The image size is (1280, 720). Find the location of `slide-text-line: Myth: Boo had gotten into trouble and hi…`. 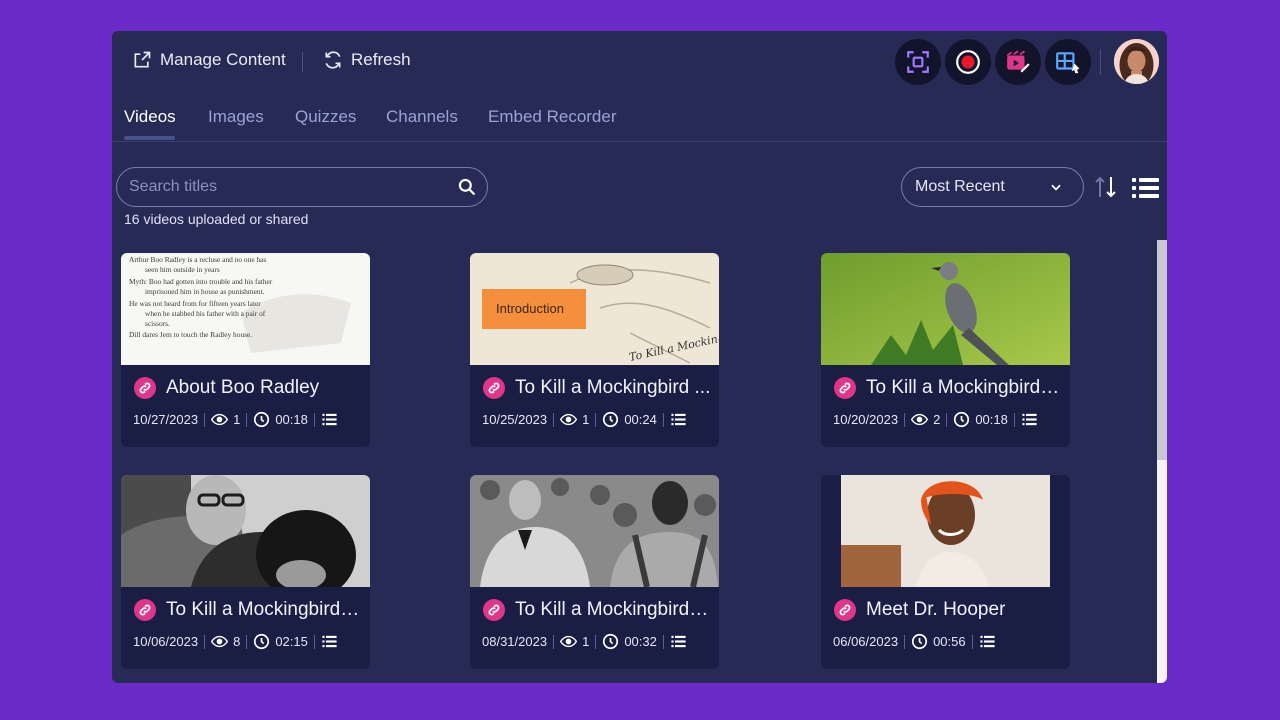

slide-text-line: Myth: Boo had gotten into trouble and hi… is located at coordinates (201, 281).